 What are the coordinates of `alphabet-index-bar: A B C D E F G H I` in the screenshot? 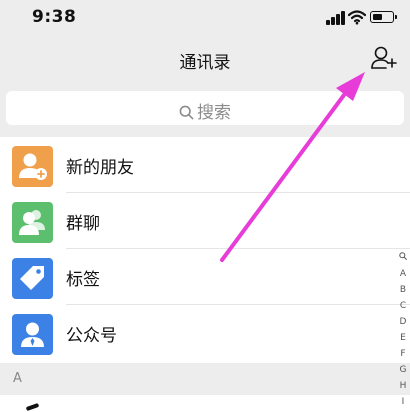 It's located at (403, 331).